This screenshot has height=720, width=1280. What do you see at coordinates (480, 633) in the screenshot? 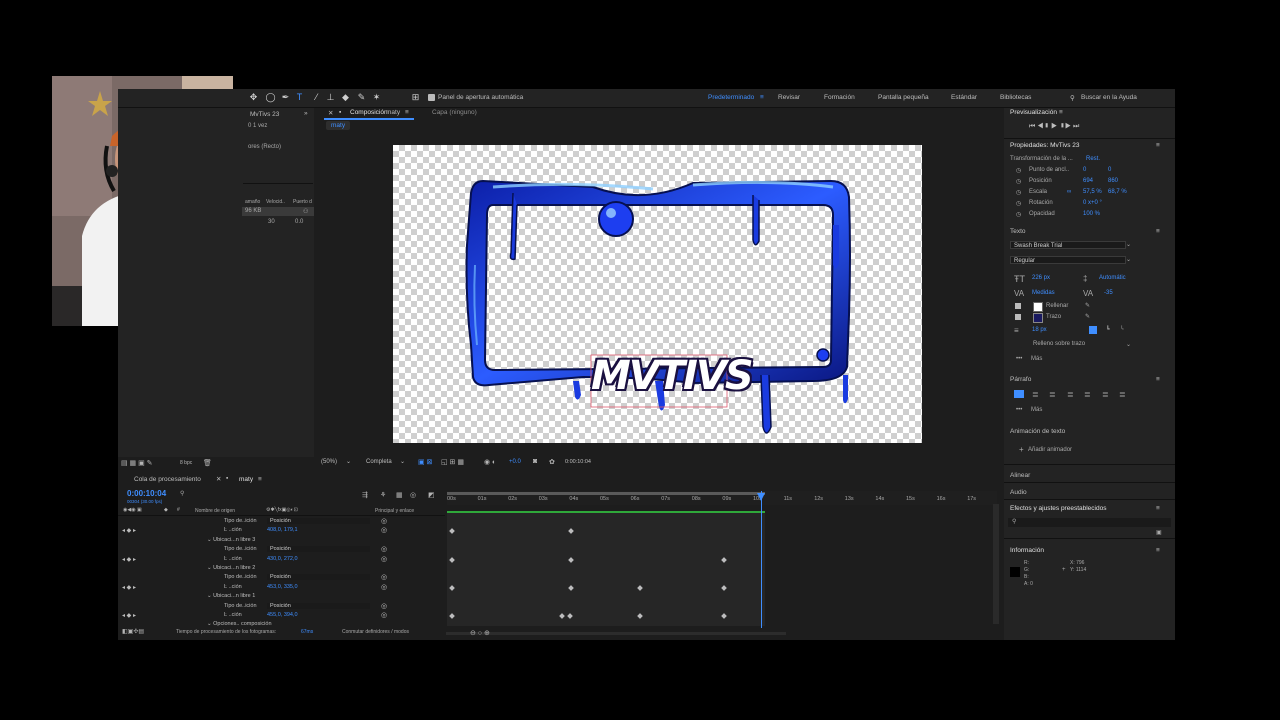
I see `zoom-slider-knob-icon: ⊖ ○ ⊕` at bounding box center [480, 633].